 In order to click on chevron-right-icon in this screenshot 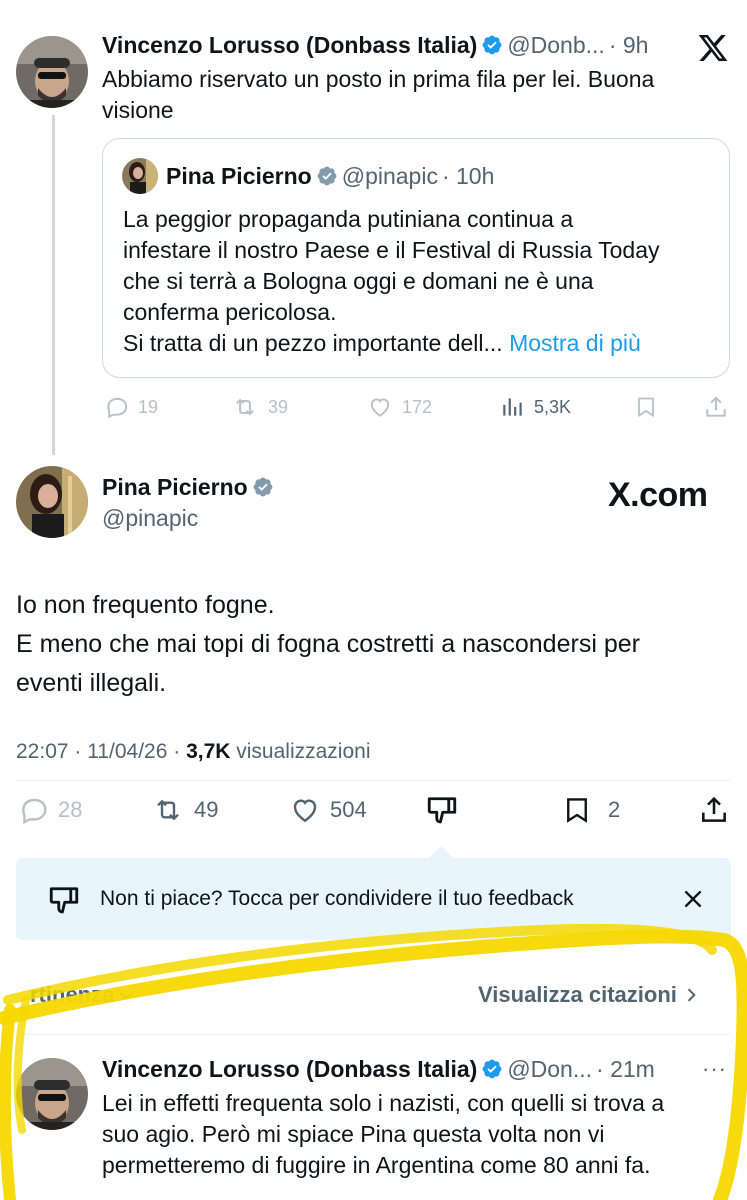, I will do `click(691, 995)`.